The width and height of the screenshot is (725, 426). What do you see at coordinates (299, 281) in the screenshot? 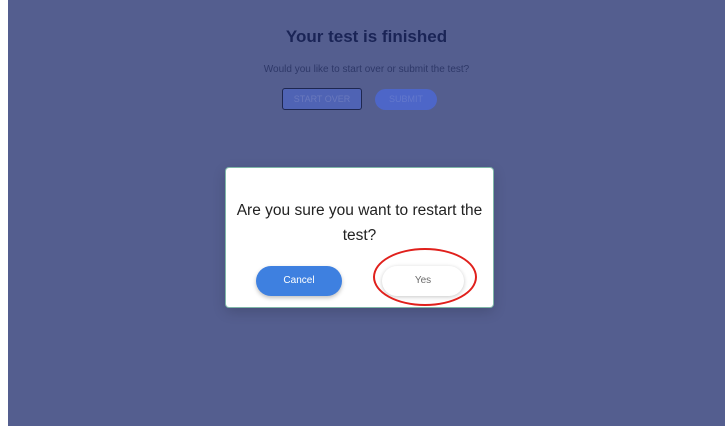
I see `cancel-button: Cancel` at bounding box center [299, 281].